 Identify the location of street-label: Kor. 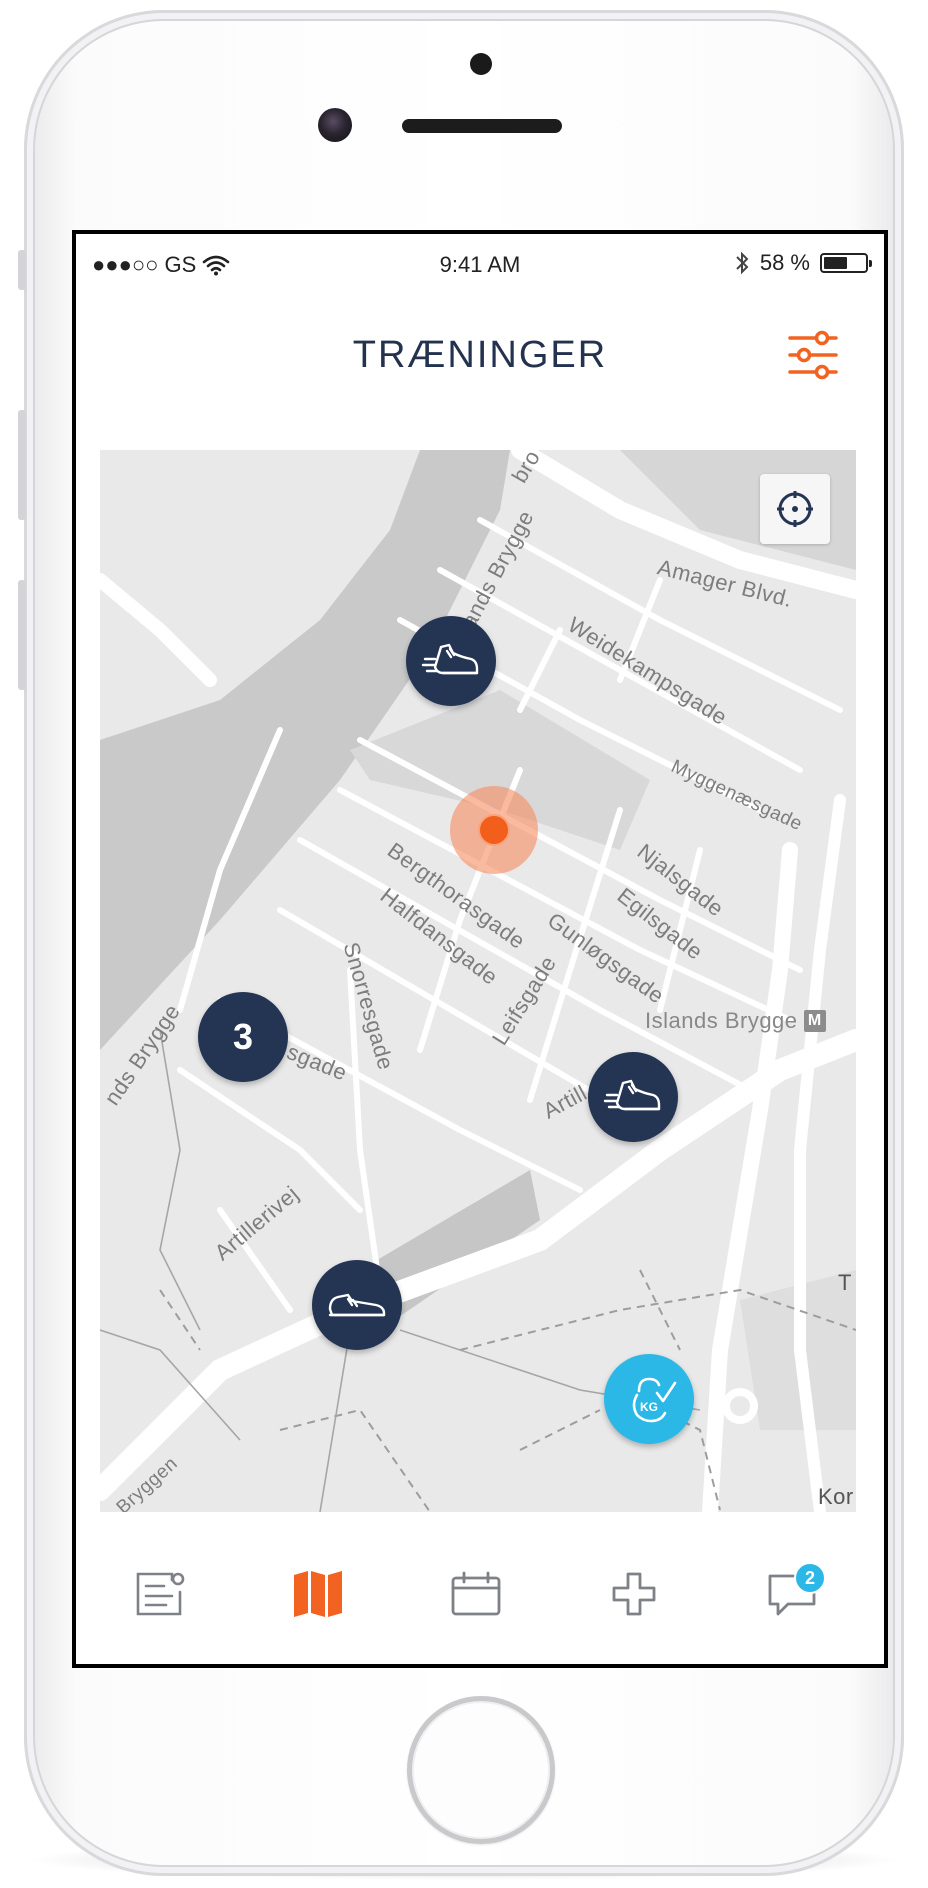
(836, 1496).